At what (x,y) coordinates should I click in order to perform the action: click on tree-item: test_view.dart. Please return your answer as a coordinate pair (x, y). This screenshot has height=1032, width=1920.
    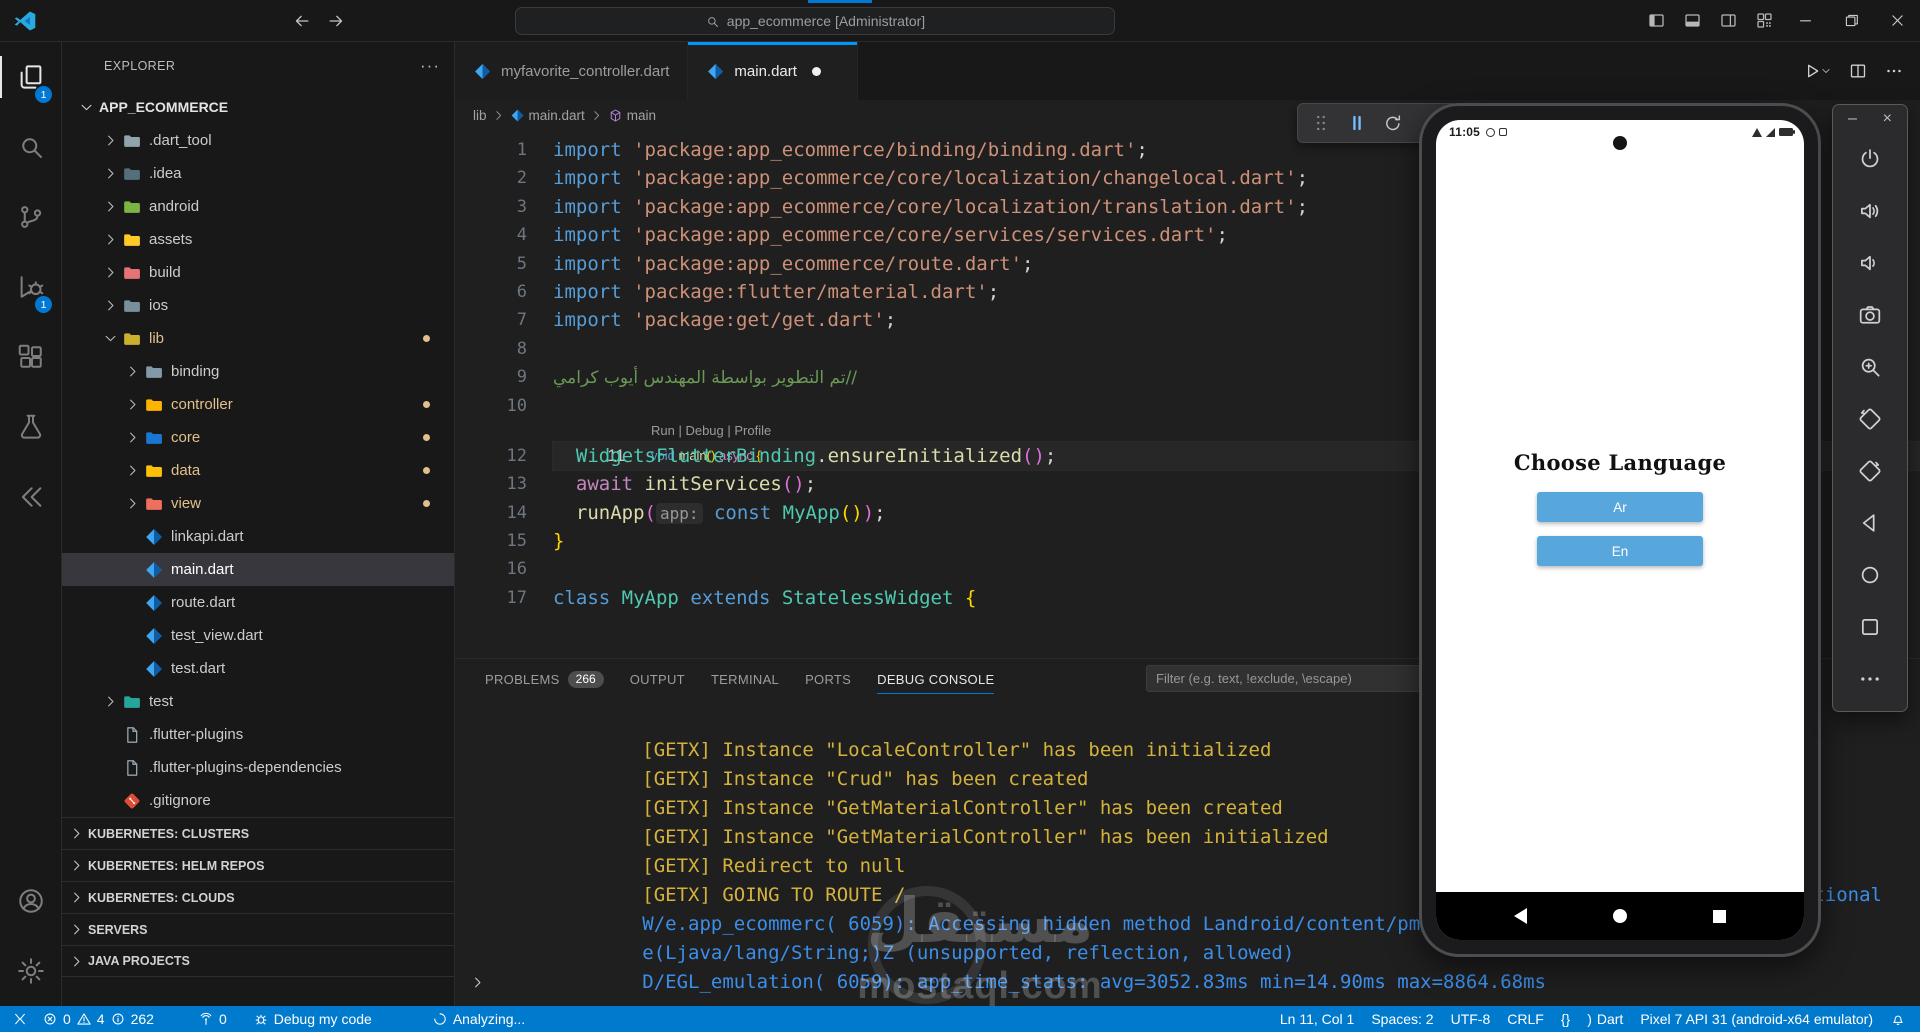
    Looking at the image, I should click on (258, 635).